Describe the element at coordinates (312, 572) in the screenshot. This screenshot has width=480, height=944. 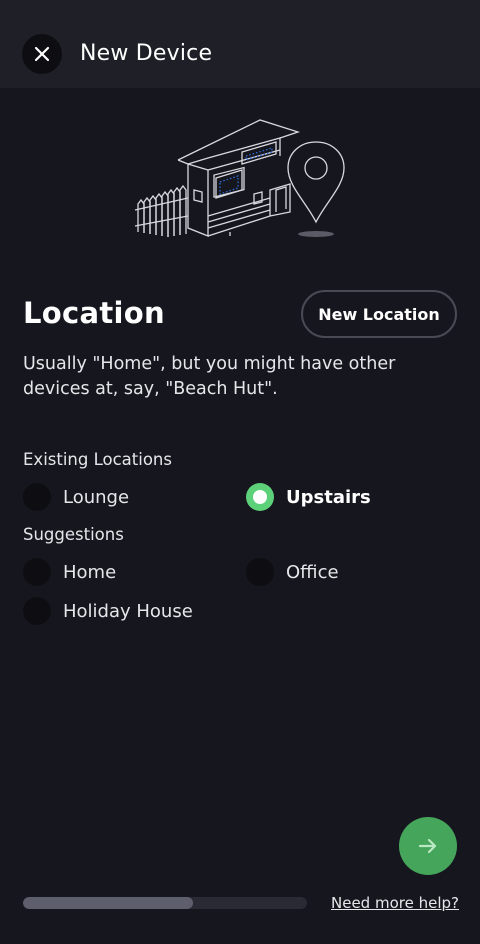
I see `option-label: Office` at that location.